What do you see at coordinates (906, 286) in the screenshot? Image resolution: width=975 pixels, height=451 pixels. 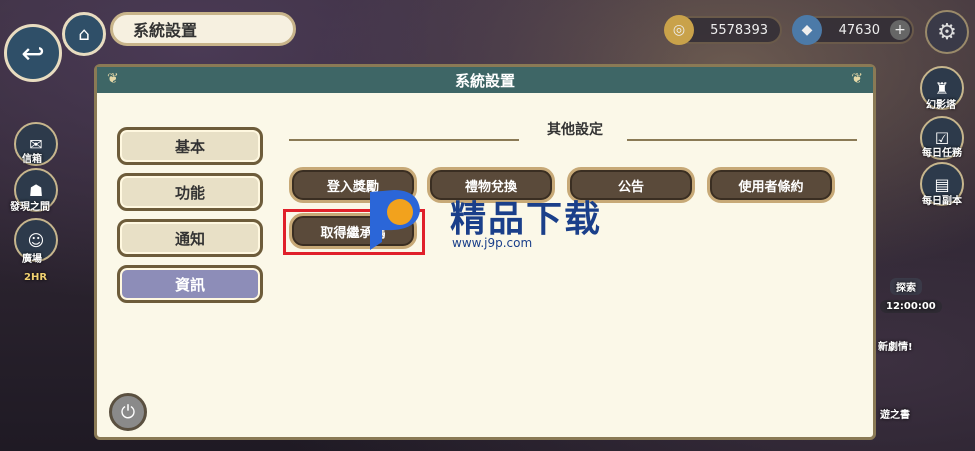 I see `explore-label: 探索` at bounding box center [906, 286].